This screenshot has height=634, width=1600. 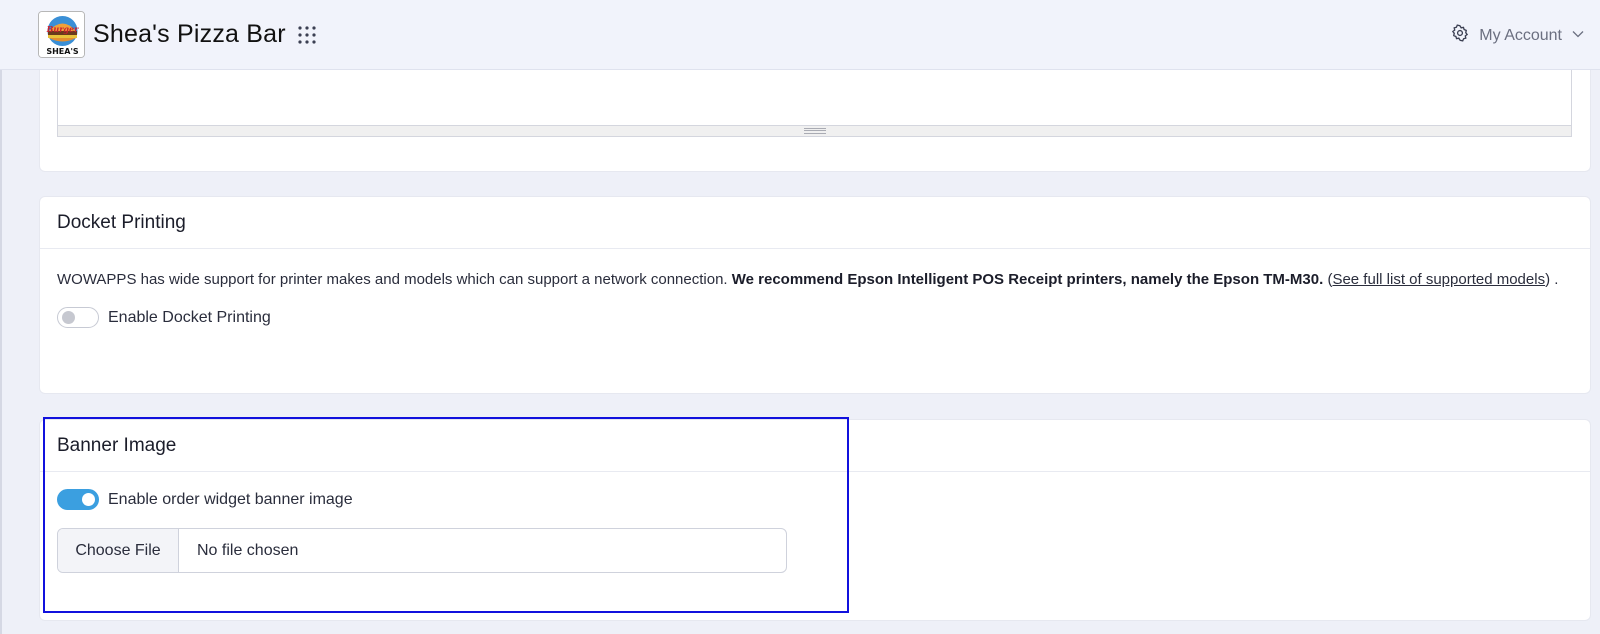 I want to click on docket-printing-toggle, so click(x=78, y=317).